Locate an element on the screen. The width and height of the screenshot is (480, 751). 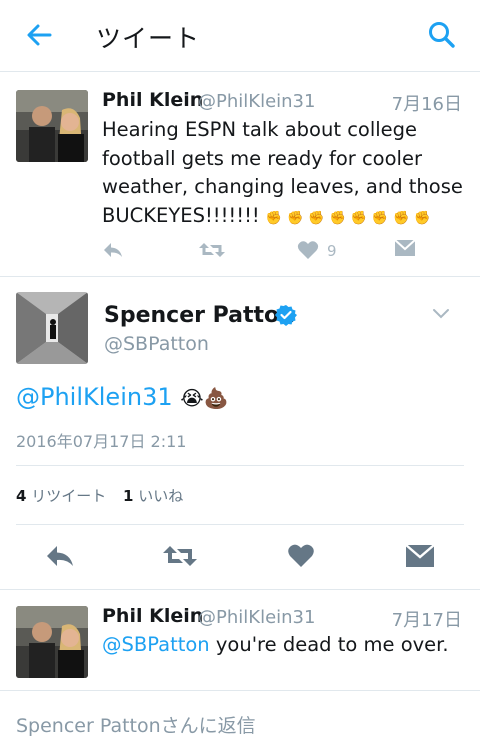
like-count: 1 is located at coordinates (128, 496).